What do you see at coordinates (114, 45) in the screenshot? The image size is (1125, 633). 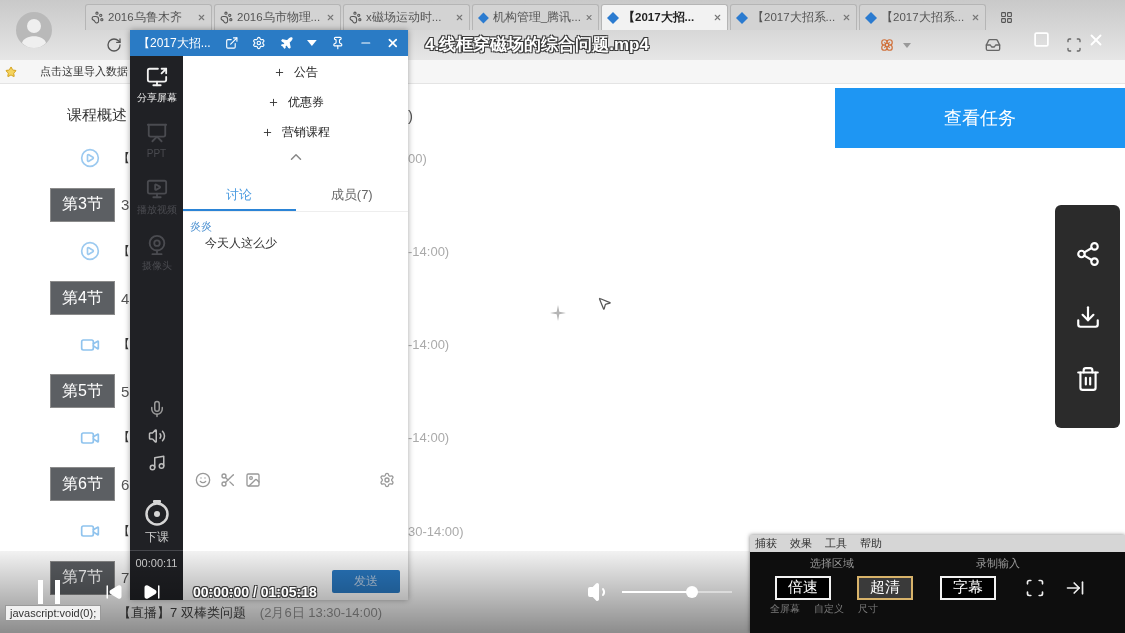 I see `refresh-icon` at bounding box center [114, 45].